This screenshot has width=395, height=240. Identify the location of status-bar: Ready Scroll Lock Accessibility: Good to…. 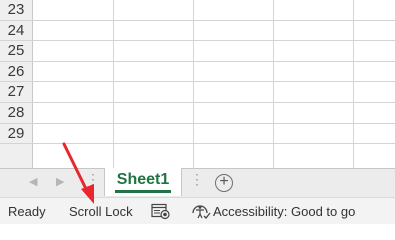
(197, 210).